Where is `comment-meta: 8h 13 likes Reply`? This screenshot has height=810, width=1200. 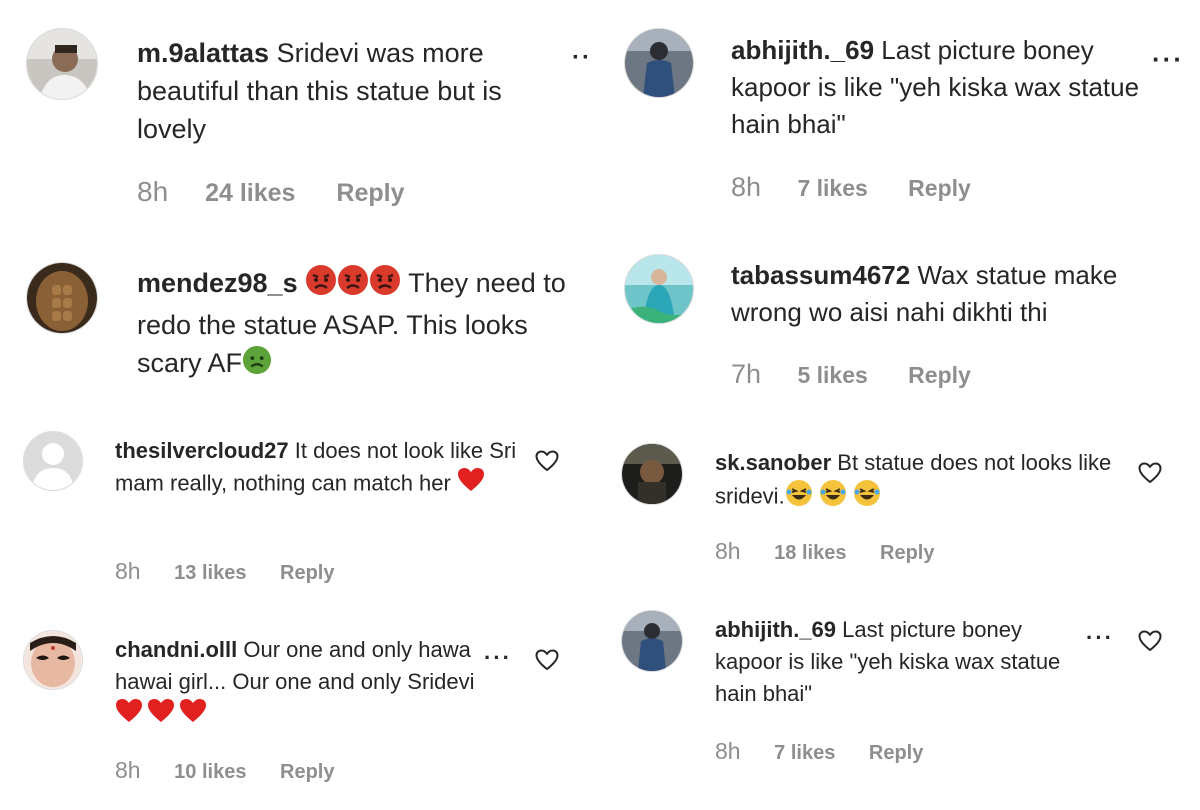
comment-meta: 8h 13 likes Reply is located at coordinates (224, 571).